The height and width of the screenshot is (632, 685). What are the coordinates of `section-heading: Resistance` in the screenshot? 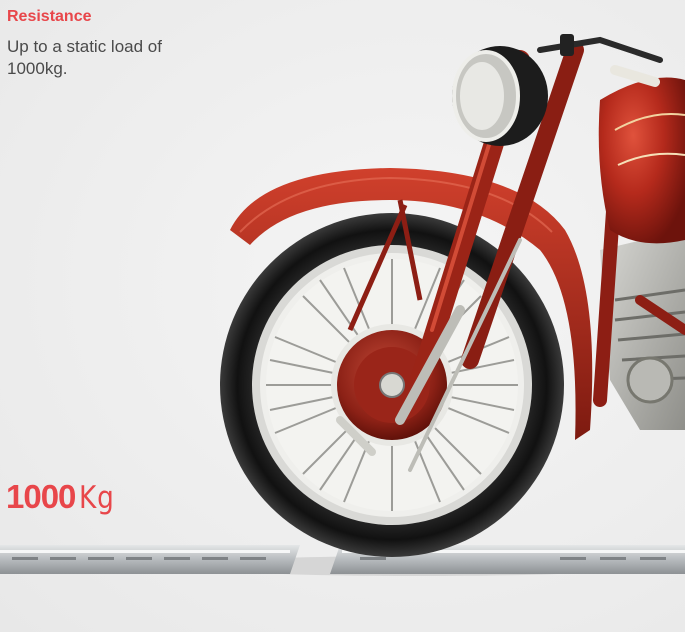 It's located at (49, 16).